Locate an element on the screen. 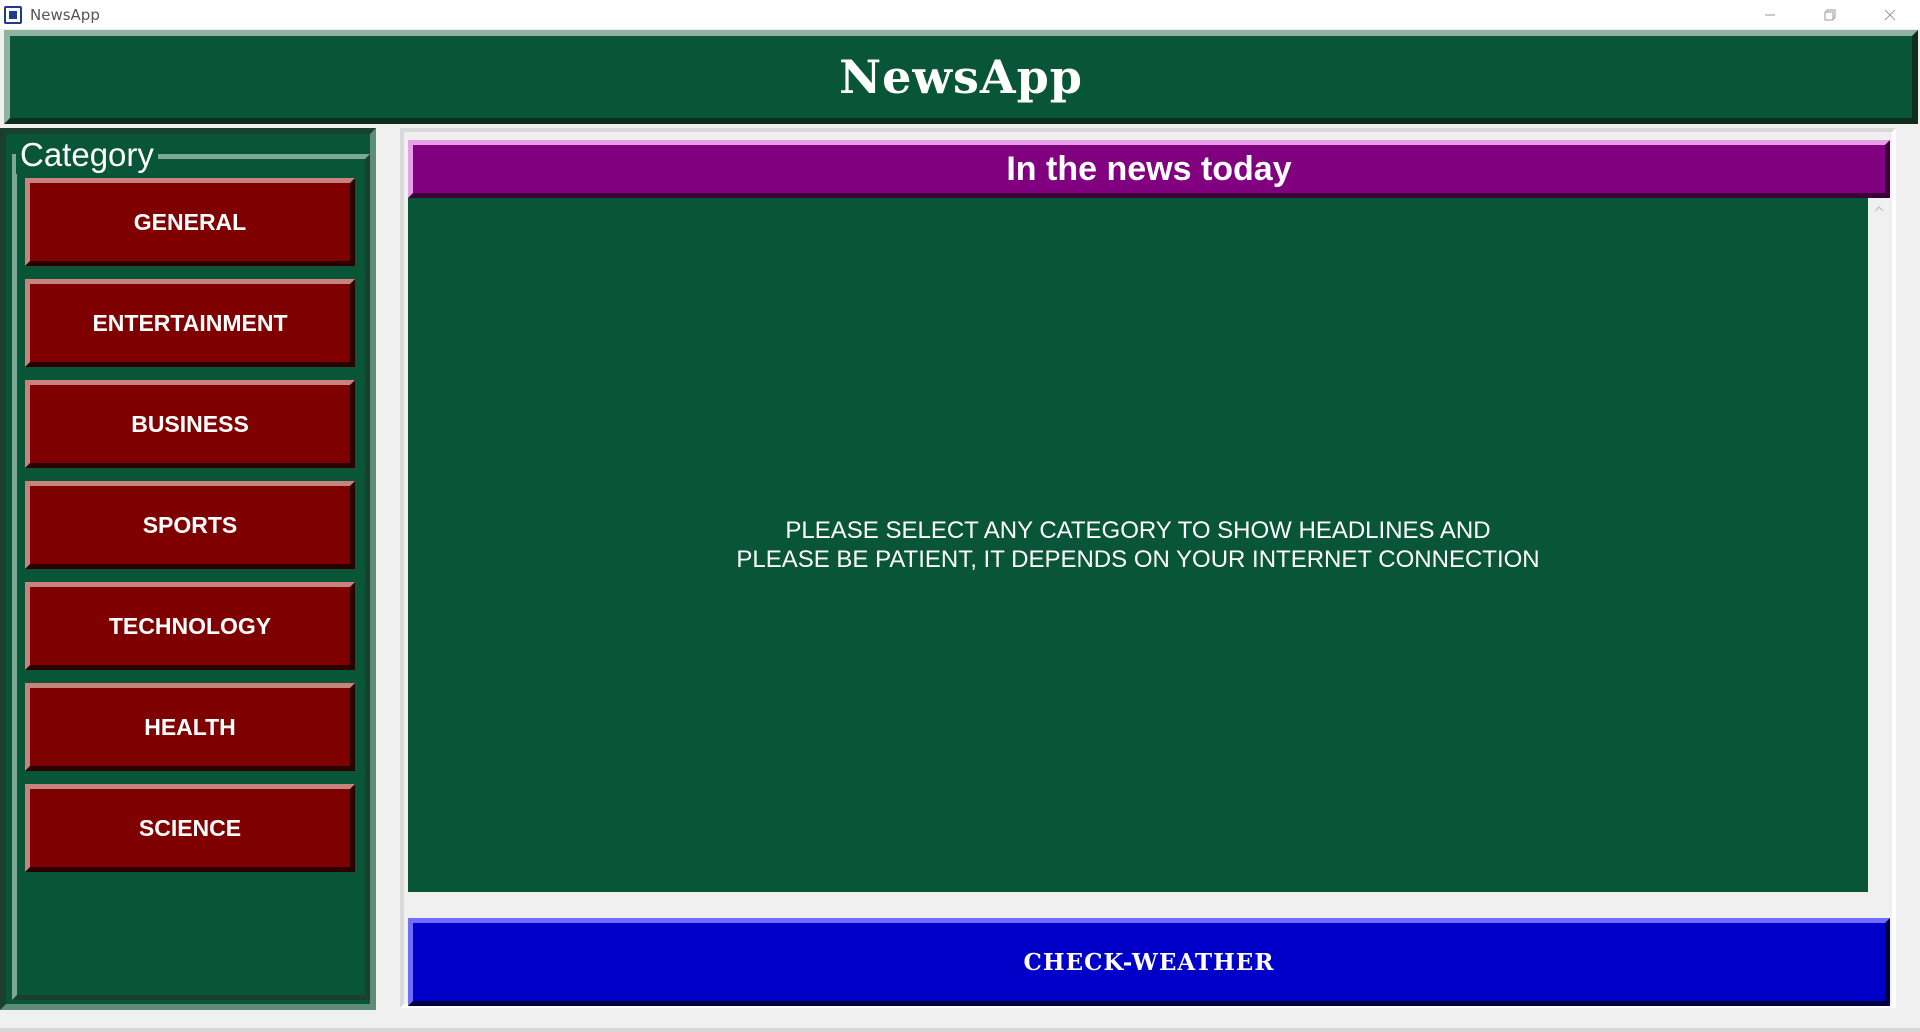  close-icon is located at coordinates (1890, 14).